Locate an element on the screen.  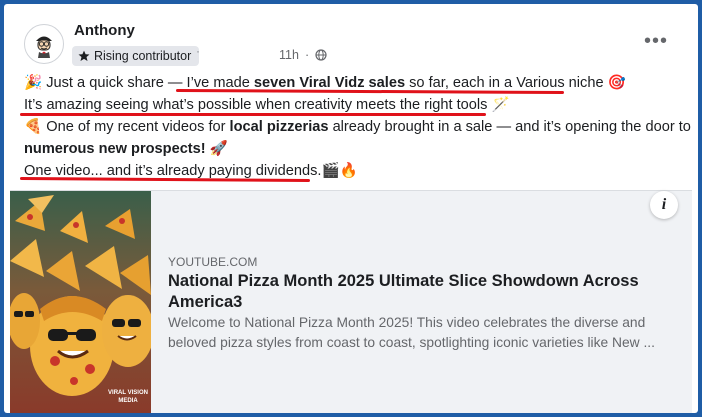
globe-icon is located at coordinates (321, 55).